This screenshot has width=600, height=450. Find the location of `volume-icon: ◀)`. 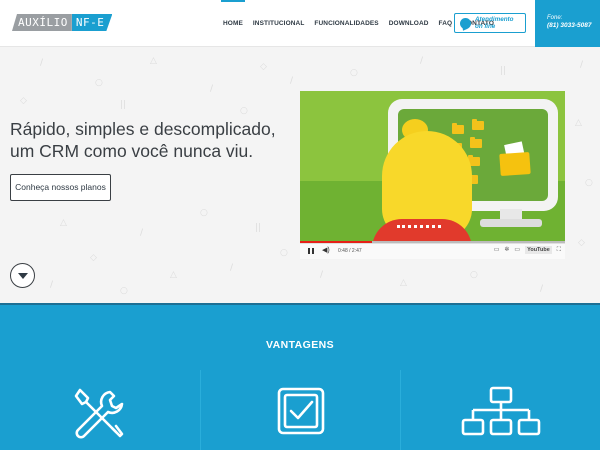

volume-icon: ◀) is located at coordinates (326, 251).